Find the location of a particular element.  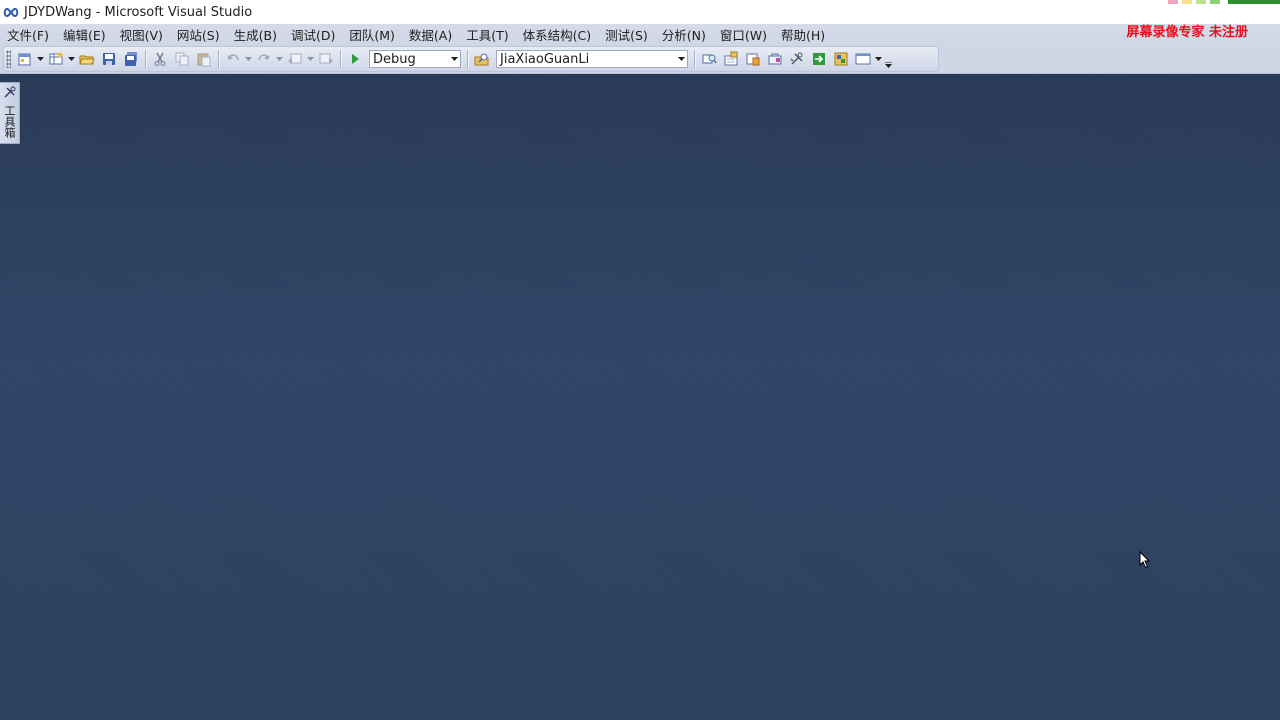

menu-tools: 工具(T) is located at coordinates (487, 34).